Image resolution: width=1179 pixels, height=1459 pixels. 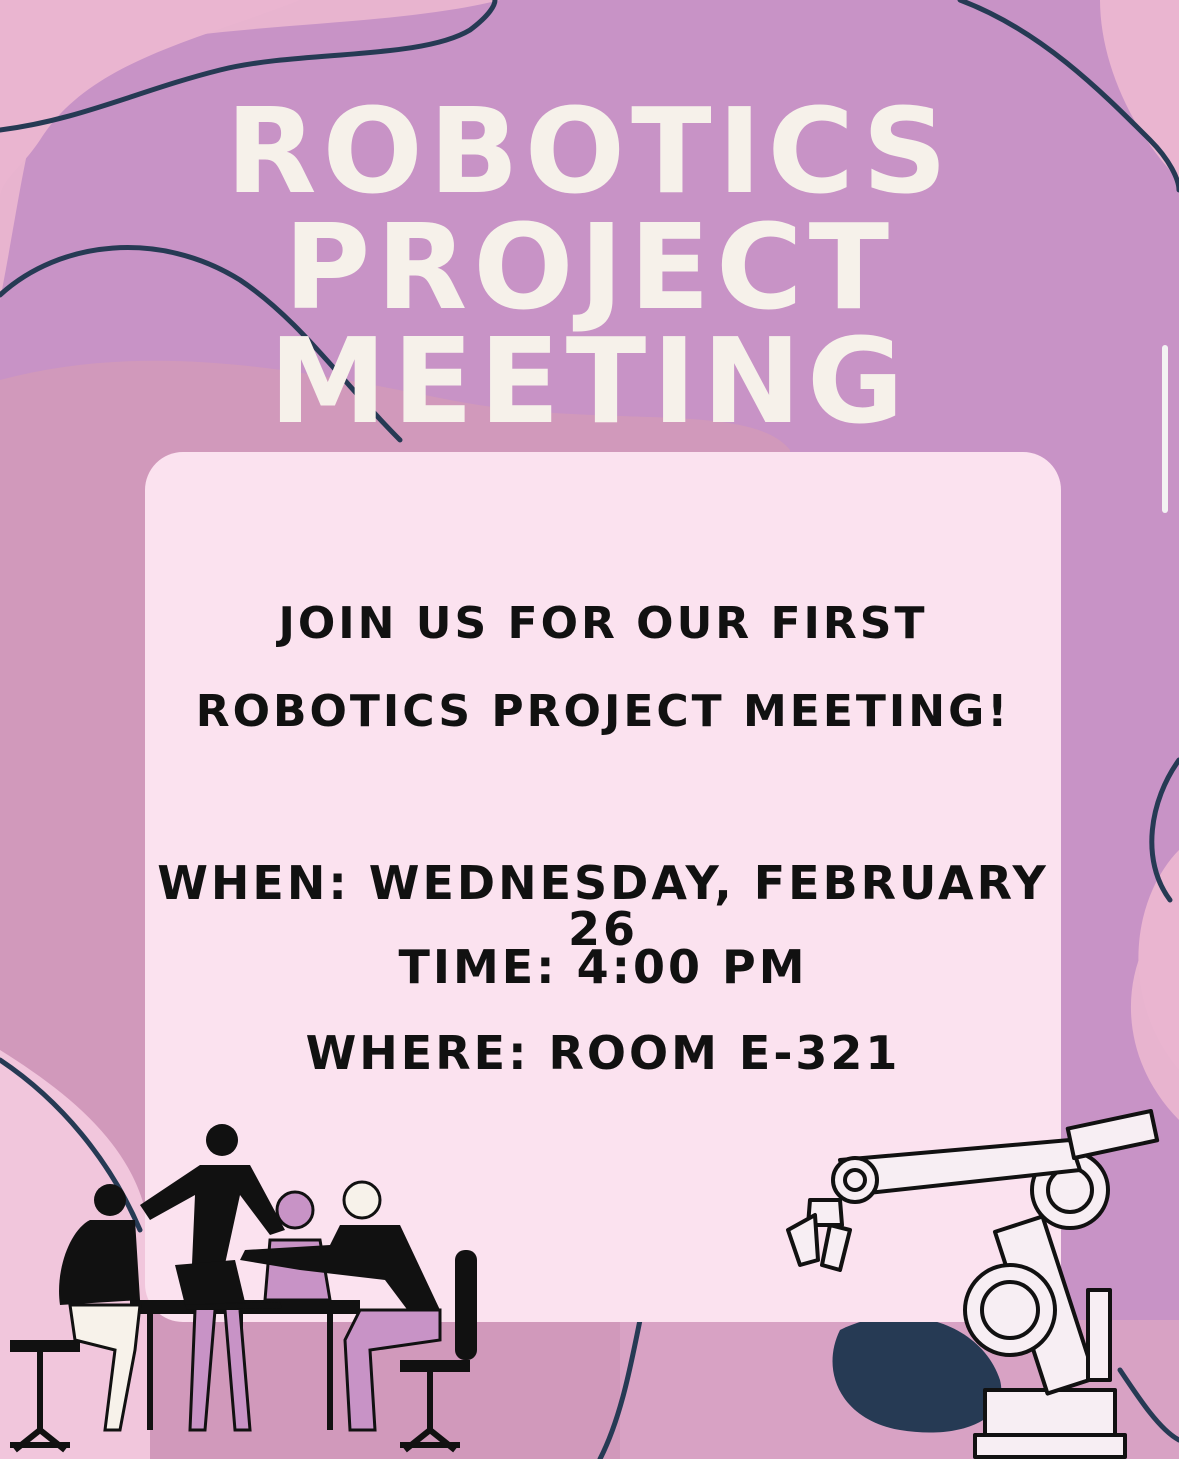 I want to click on team-at-table-illustration, so click(x=243, y=1288).